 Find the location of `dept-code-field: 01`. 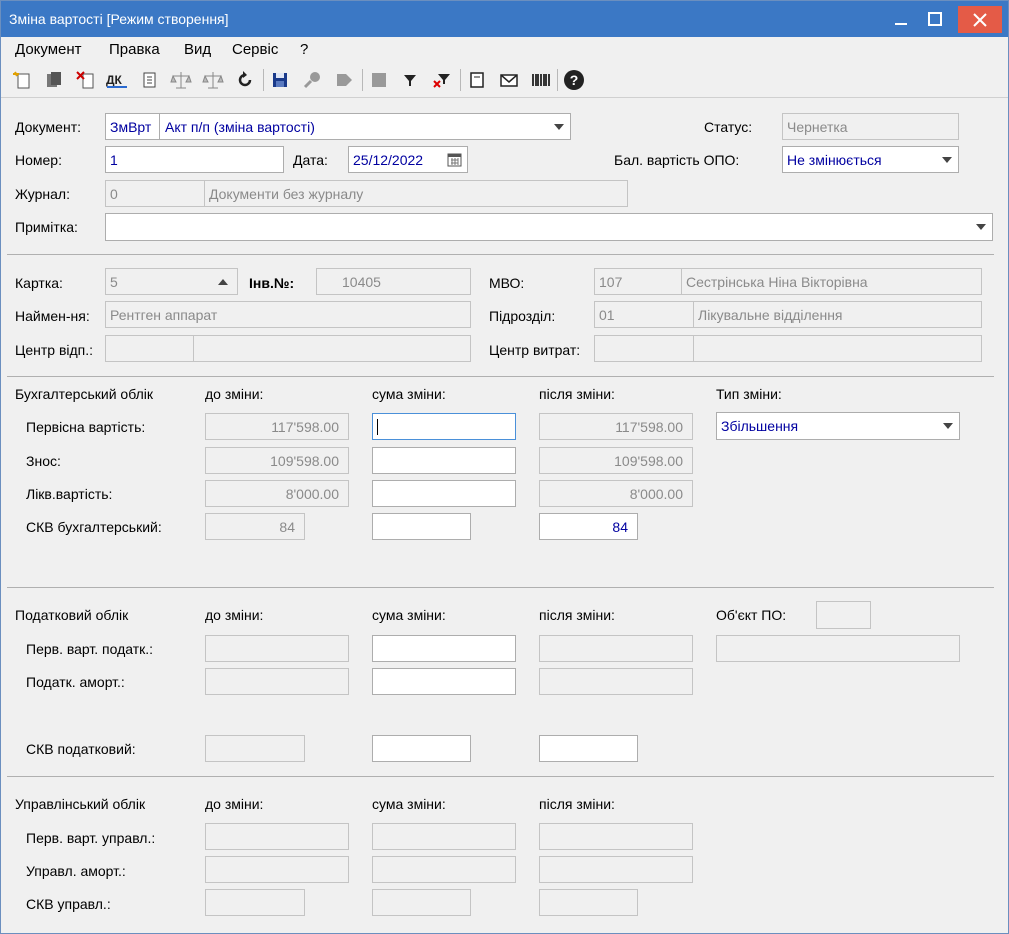

dept-code-field: 01 is located at coordinates (644, 314).